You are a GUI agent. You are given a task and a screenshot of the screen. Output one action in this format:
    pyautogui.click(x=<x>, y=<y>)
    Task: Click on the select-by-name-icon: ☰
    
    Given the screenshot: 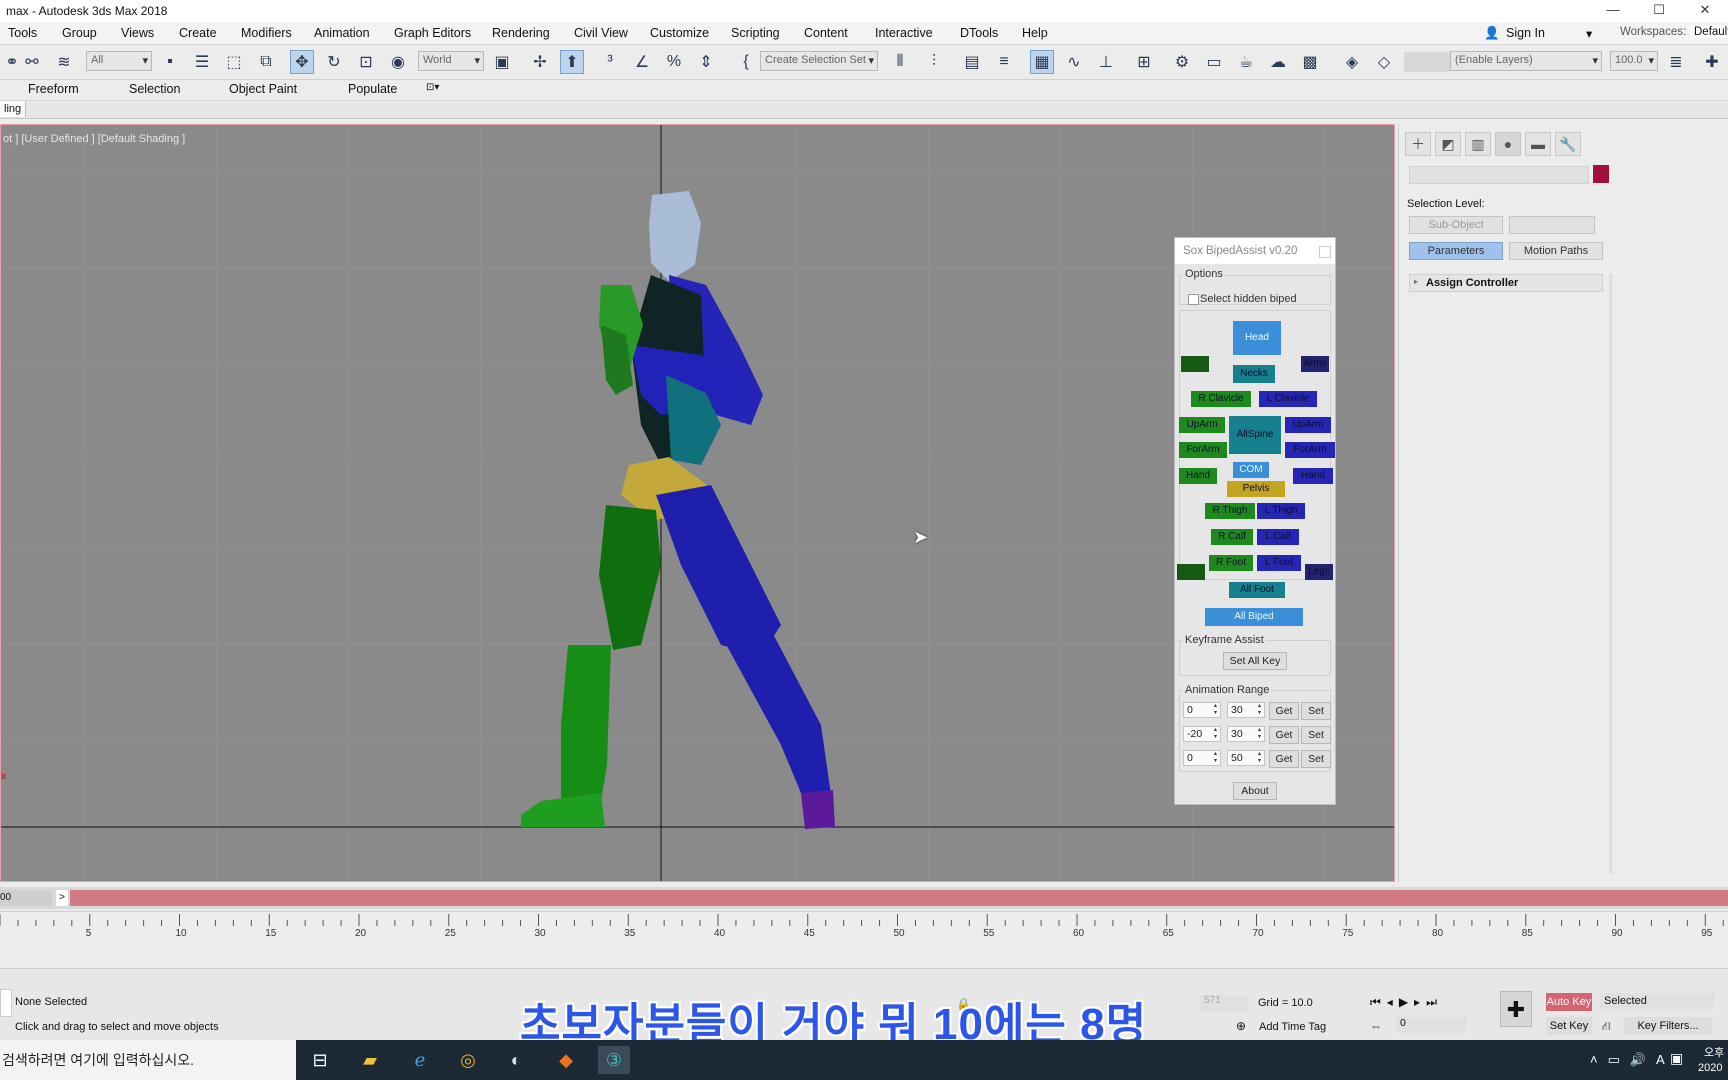 What is the action you would take?
    pyautogui.click(x=202, y=62)
    